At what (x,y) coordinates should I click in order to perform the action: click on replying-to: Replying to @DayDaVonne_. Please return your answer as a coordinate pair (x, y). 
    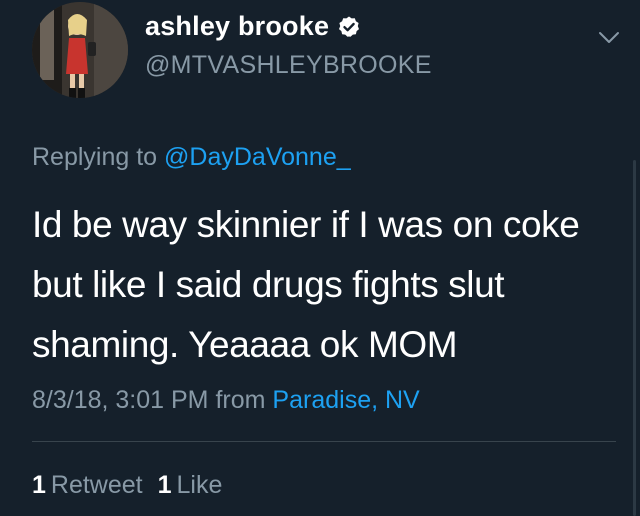
    Looking at the image, I should click on (191, 157).